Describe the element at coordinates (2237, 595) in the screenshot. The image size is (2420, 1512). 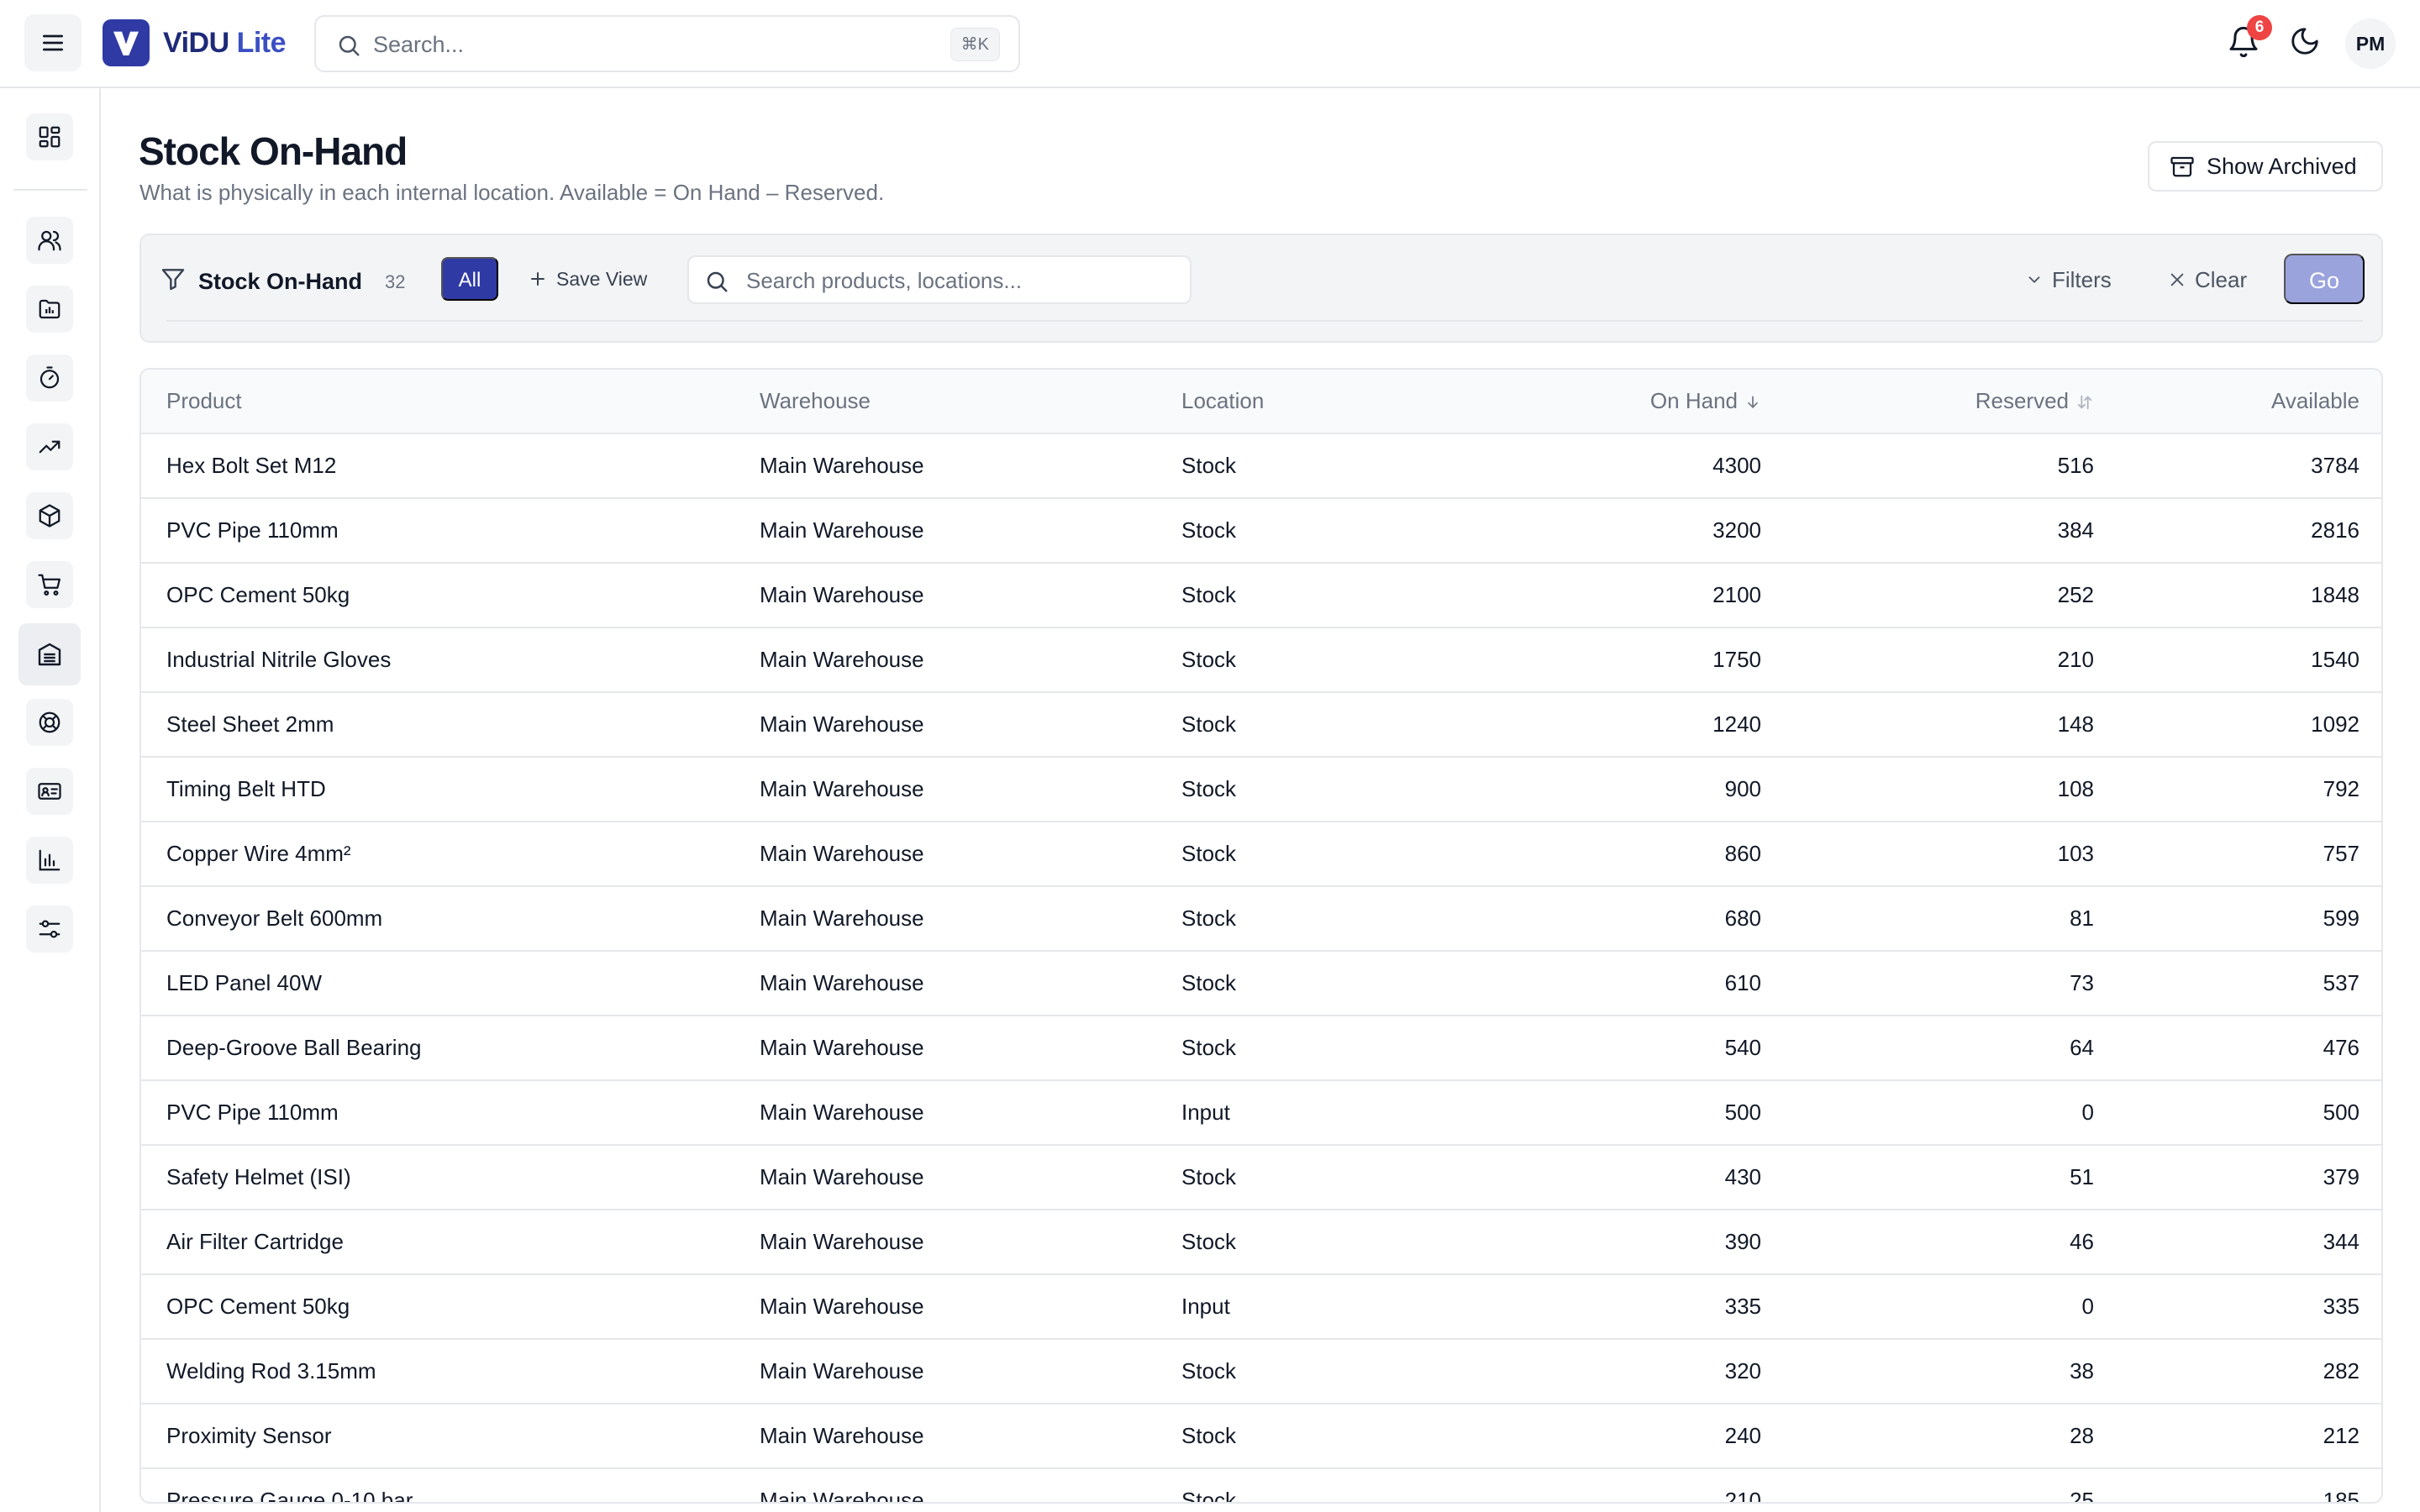
I see `cell-available: 1848` at that location.